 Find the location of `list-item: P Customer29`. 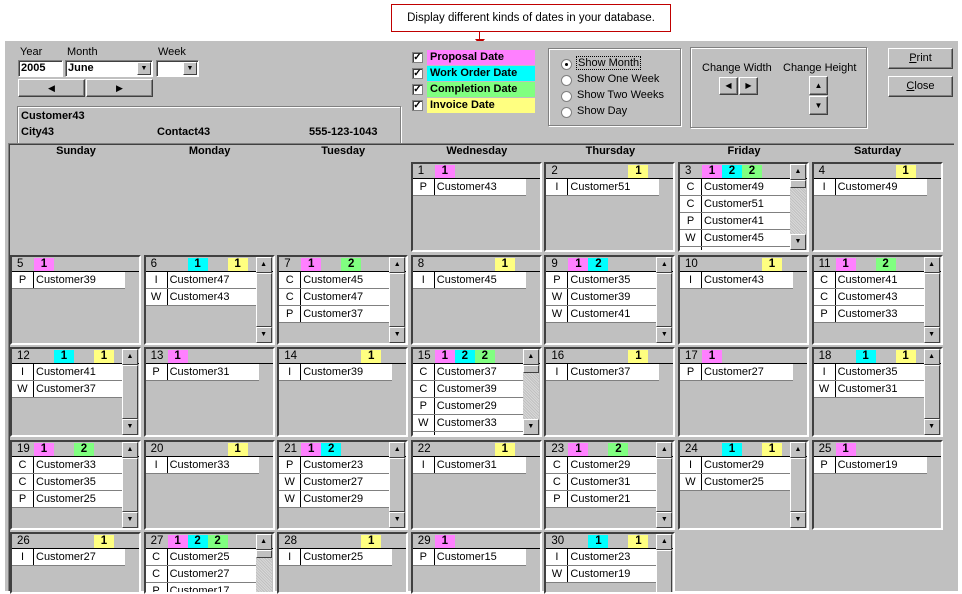

list-item: P Customer29 is located at coordinates (468, 406).